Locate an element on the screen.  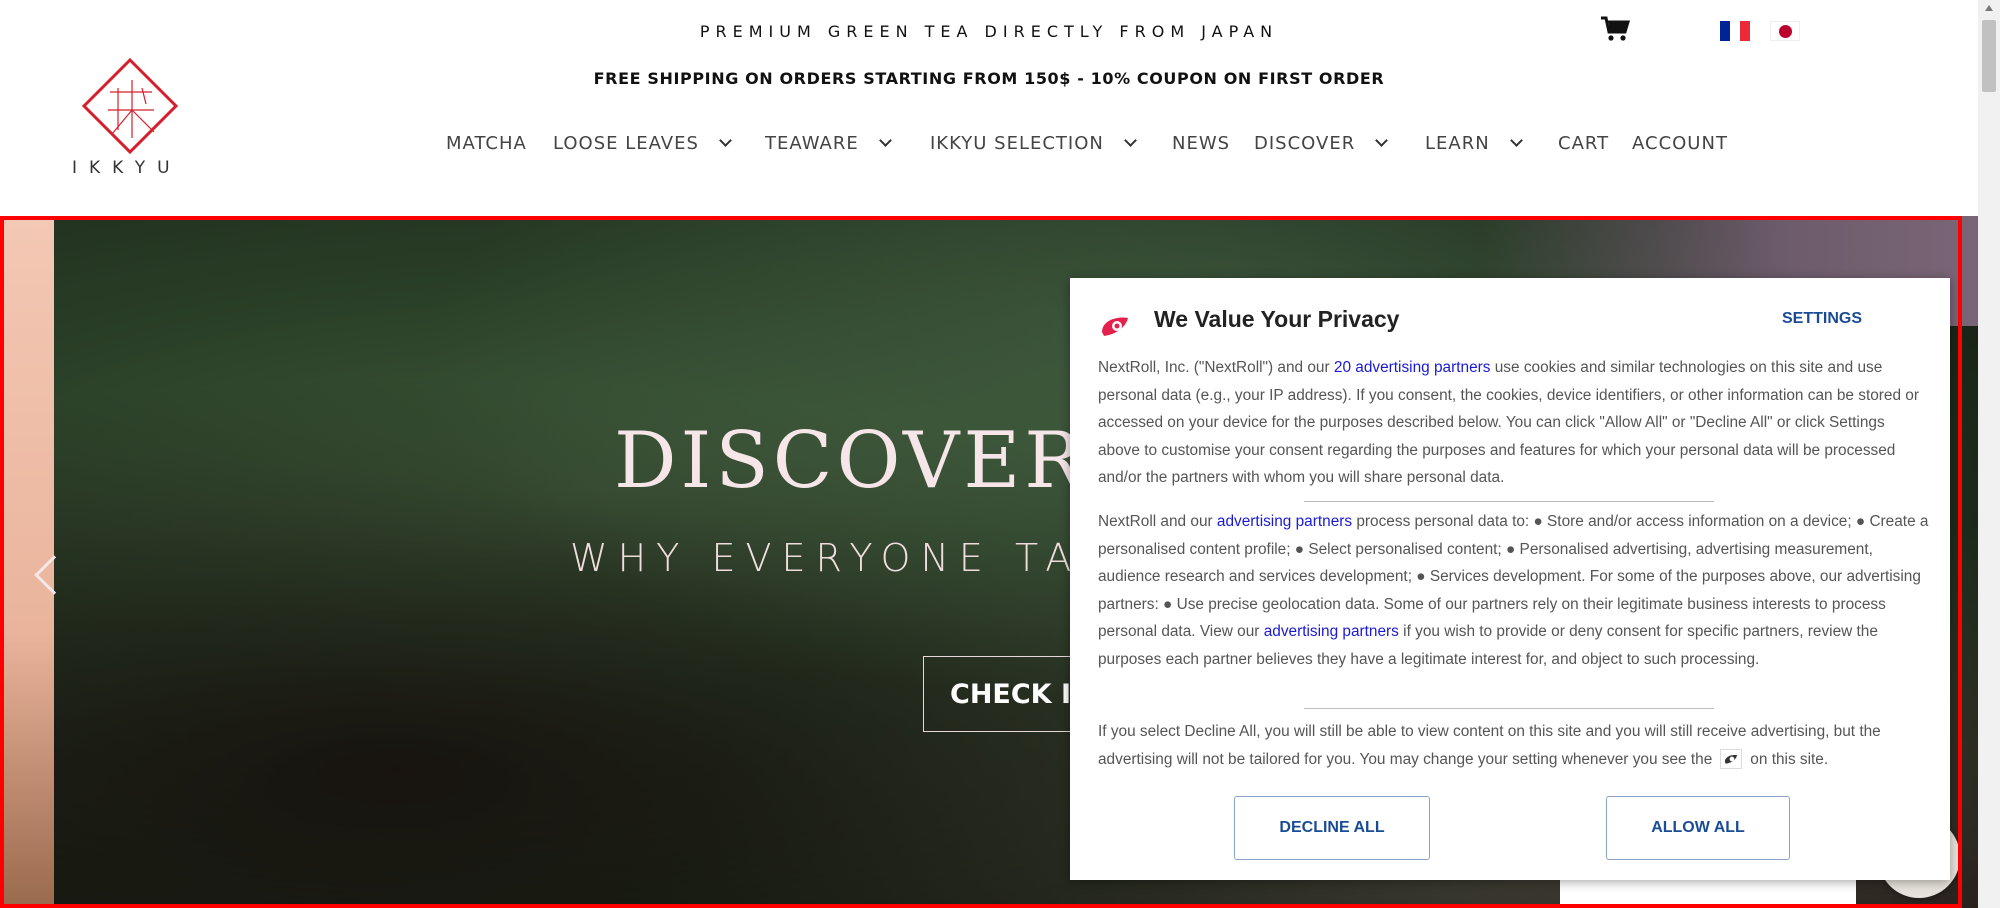
text: on this site. is located at coordinates (1789, 759).